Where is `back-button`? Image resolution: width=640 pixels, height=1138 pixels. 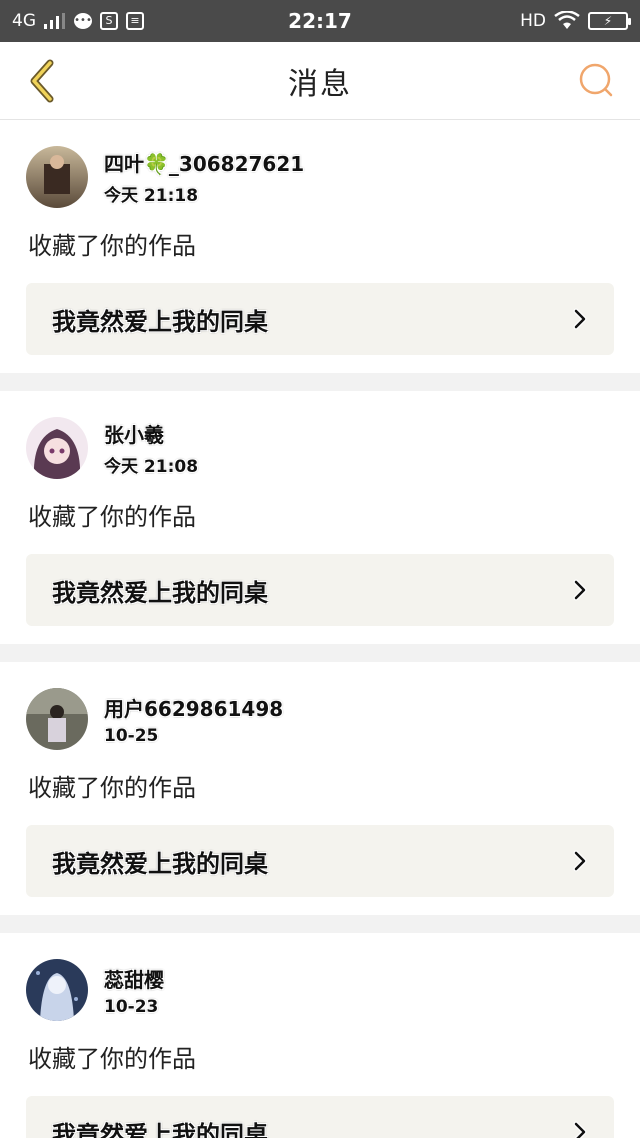
back-button is located at coordinates (43, 81).